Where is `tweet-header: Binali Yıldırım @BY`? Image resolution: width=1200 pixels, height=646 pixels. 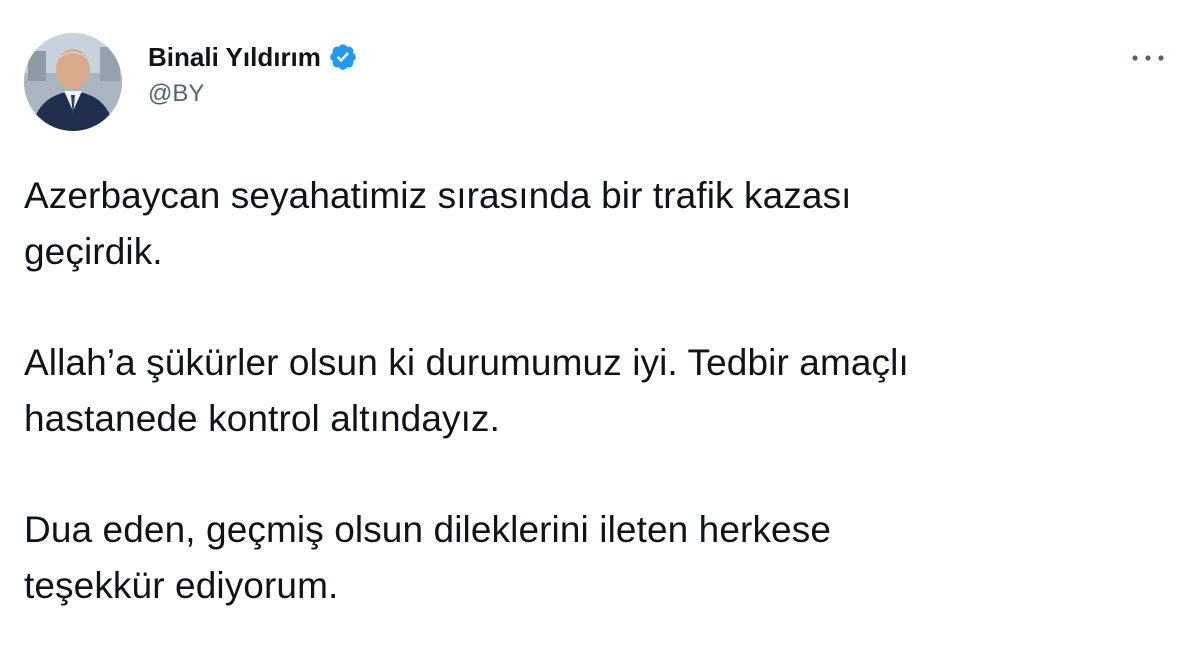
tweet-header: Binali Yıldırım @BY is located at coordinates (600, 83).